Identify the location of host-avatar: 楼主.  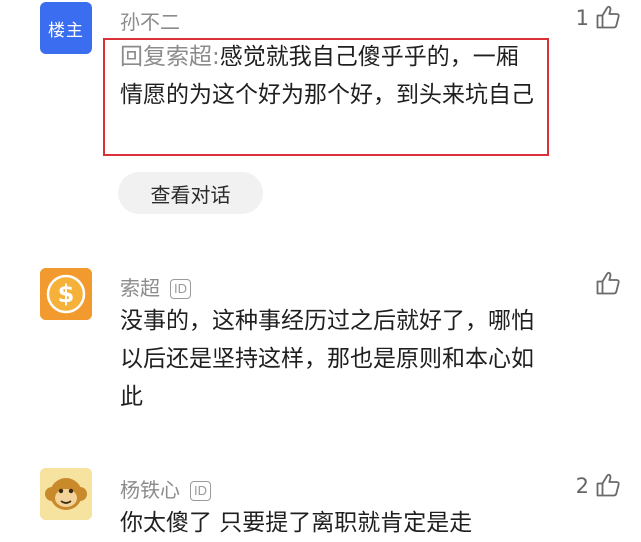
(66, 28).